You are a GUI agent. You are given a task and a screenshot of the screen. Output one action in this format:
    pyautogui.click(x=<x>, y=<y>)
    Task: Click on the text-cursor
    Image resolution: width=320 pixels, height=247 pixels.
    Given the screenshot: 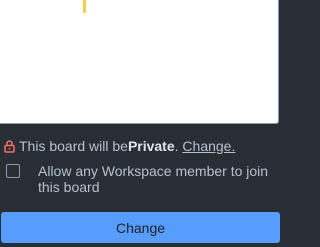 What is the action you would take?
    pyautogui.click(x=84, y=6)
    